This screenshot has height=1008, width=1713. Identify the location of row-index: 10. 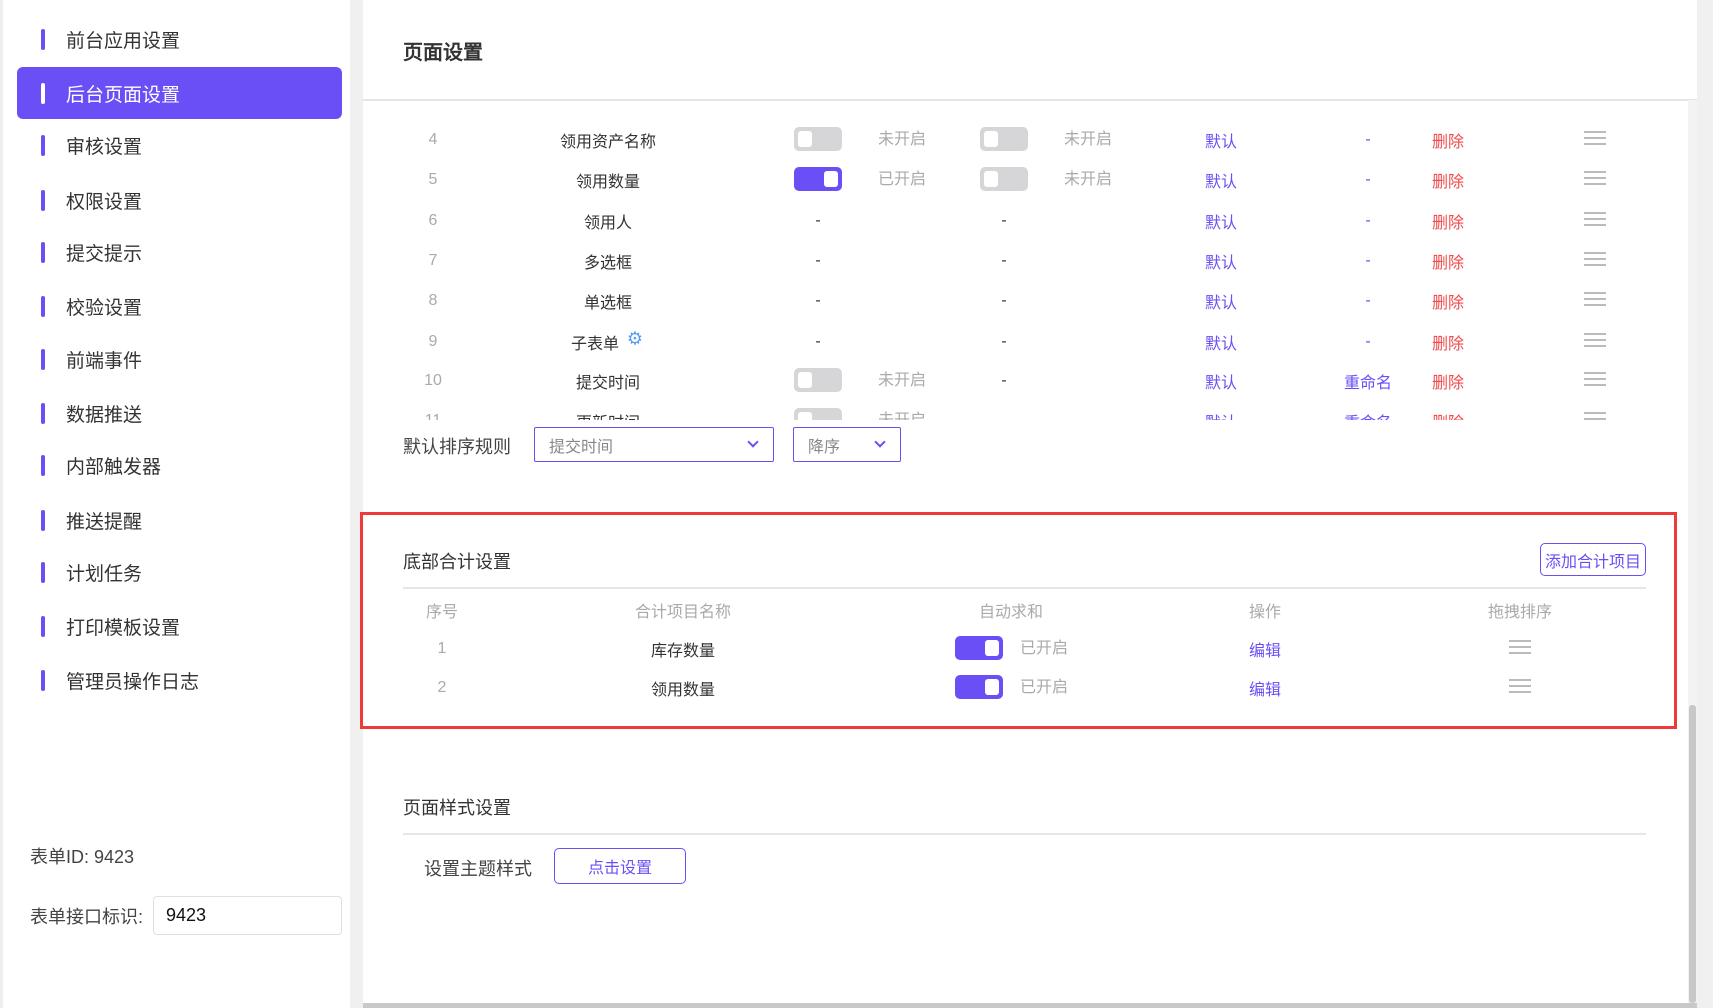
(433, 380).